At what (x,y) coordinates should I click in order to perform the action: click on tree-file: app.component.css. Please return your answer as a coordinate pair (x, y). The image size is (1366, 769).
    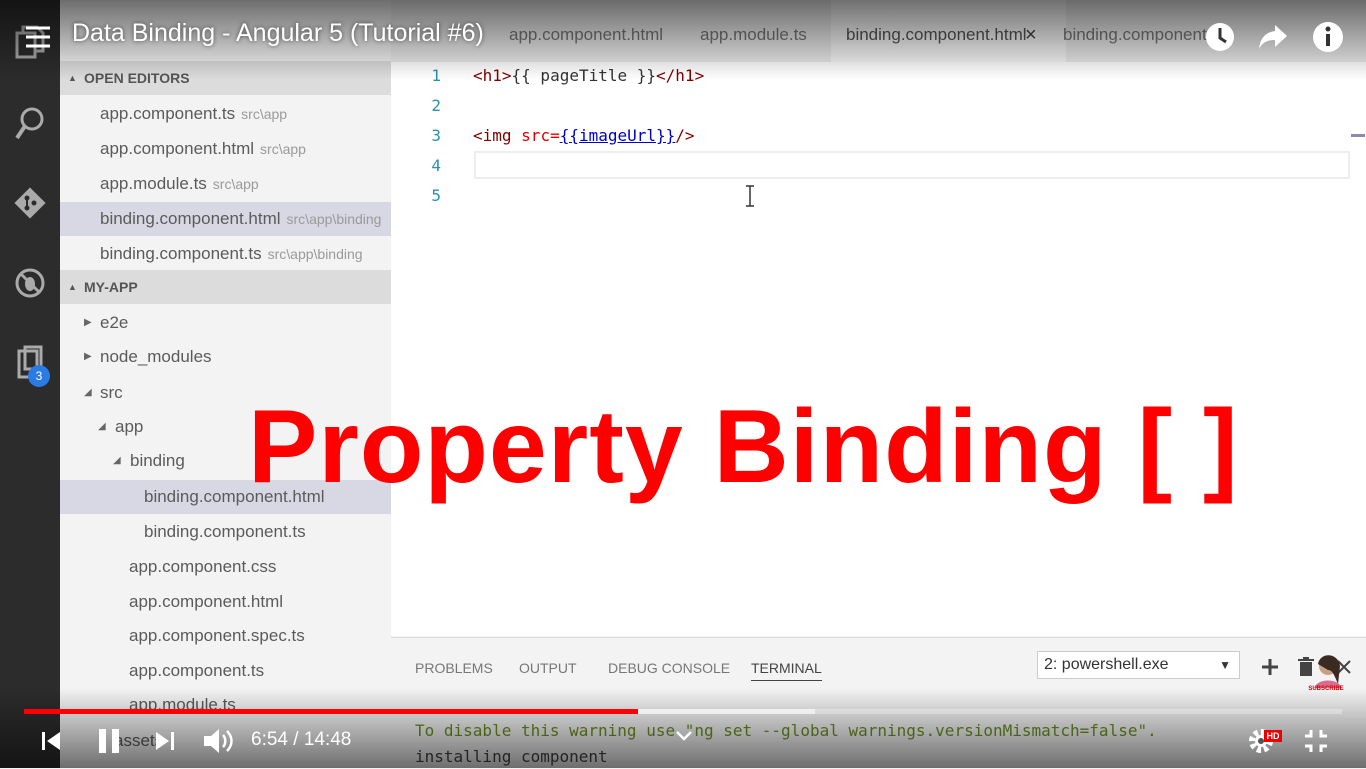
    Looking at the image, I should click on (225, 567).